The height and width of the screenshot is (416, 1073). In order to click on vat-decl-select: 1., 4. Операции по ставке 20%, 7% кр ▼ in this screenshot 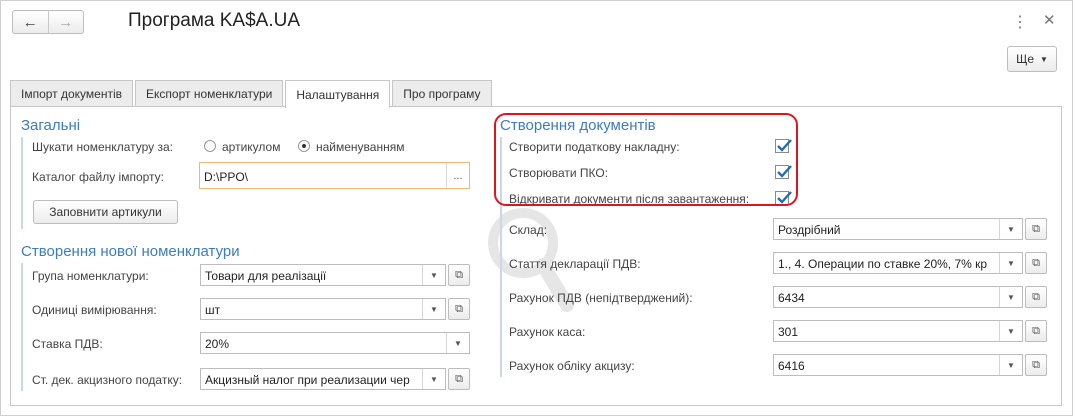, I will do `click(898, 263)`.